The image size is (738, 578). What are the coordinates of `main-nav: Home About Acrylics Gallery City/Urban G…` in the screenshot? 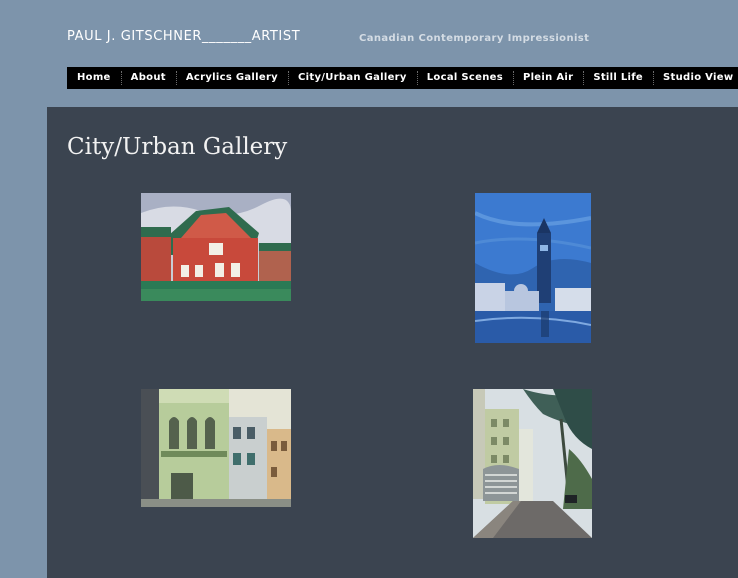 It's located at (402, 78).